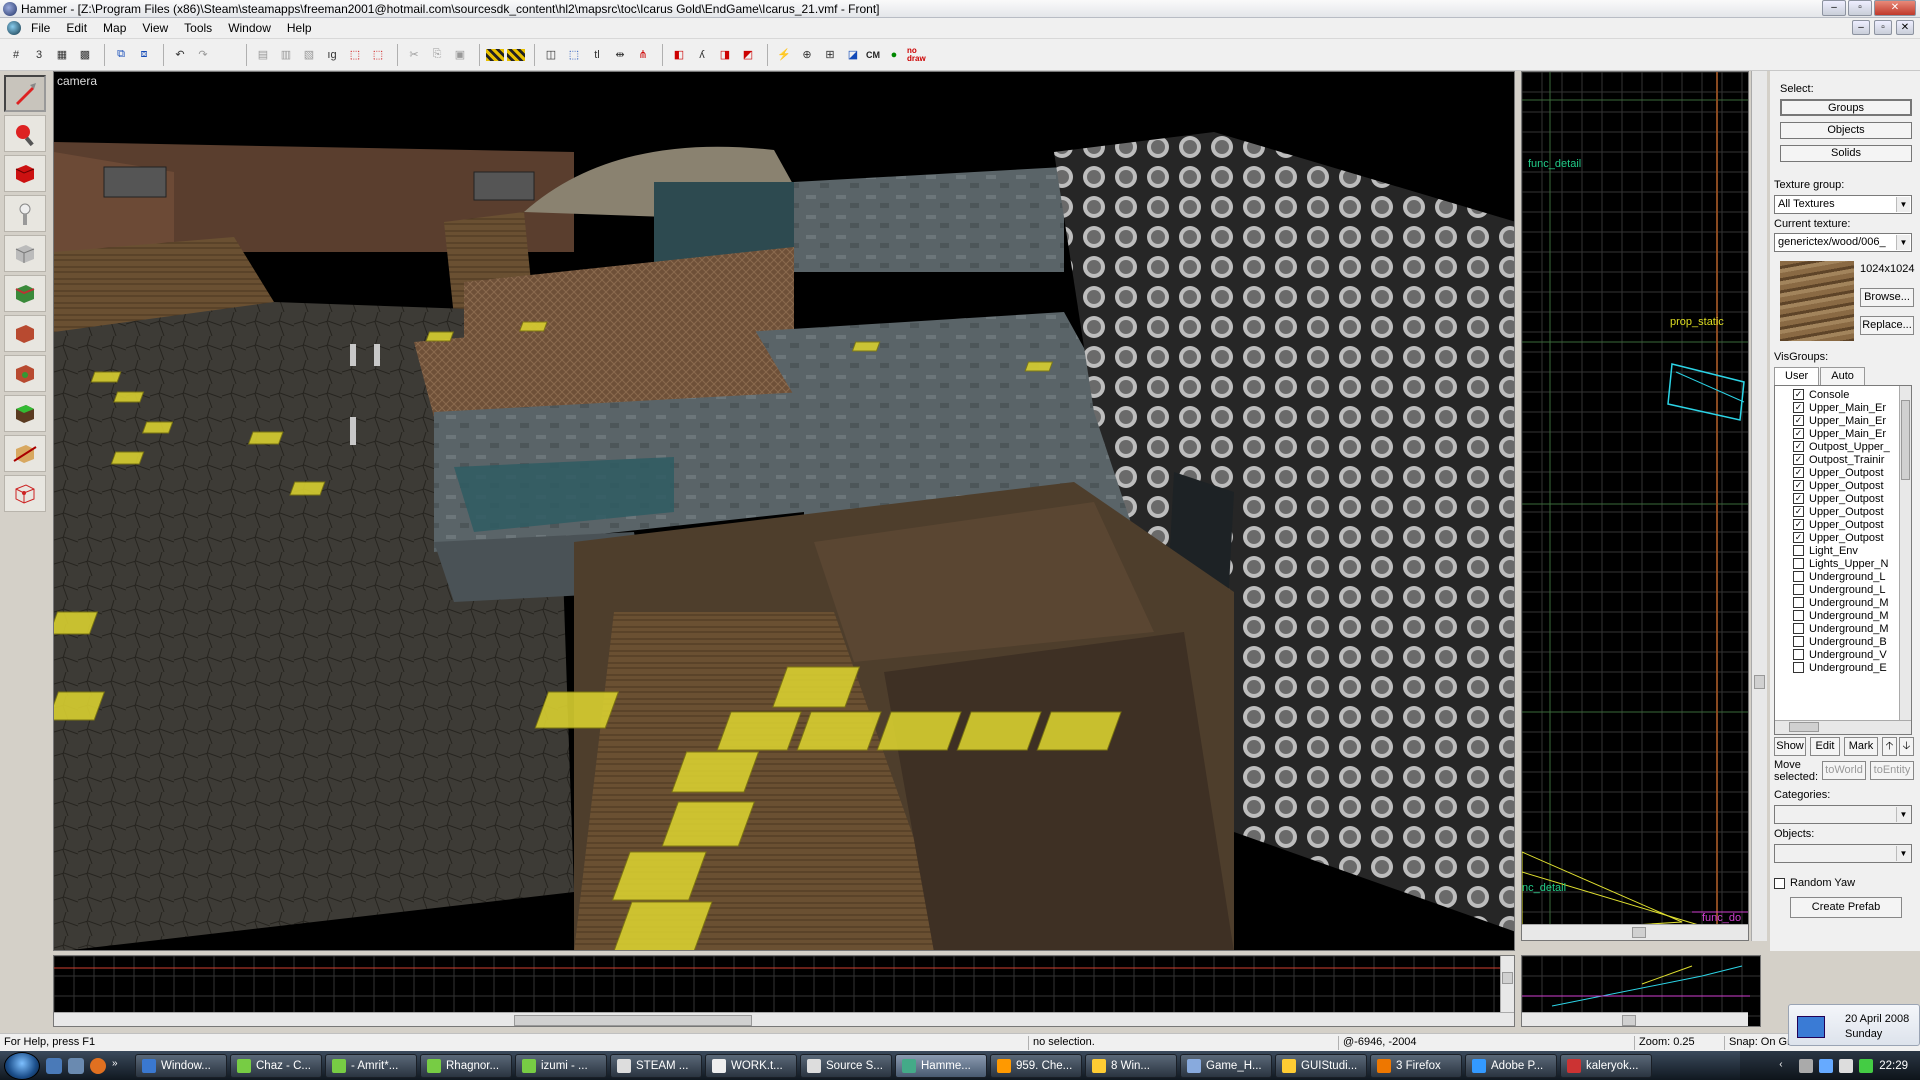  I want to click on volume-tray-icon, so click(1846, 1065).